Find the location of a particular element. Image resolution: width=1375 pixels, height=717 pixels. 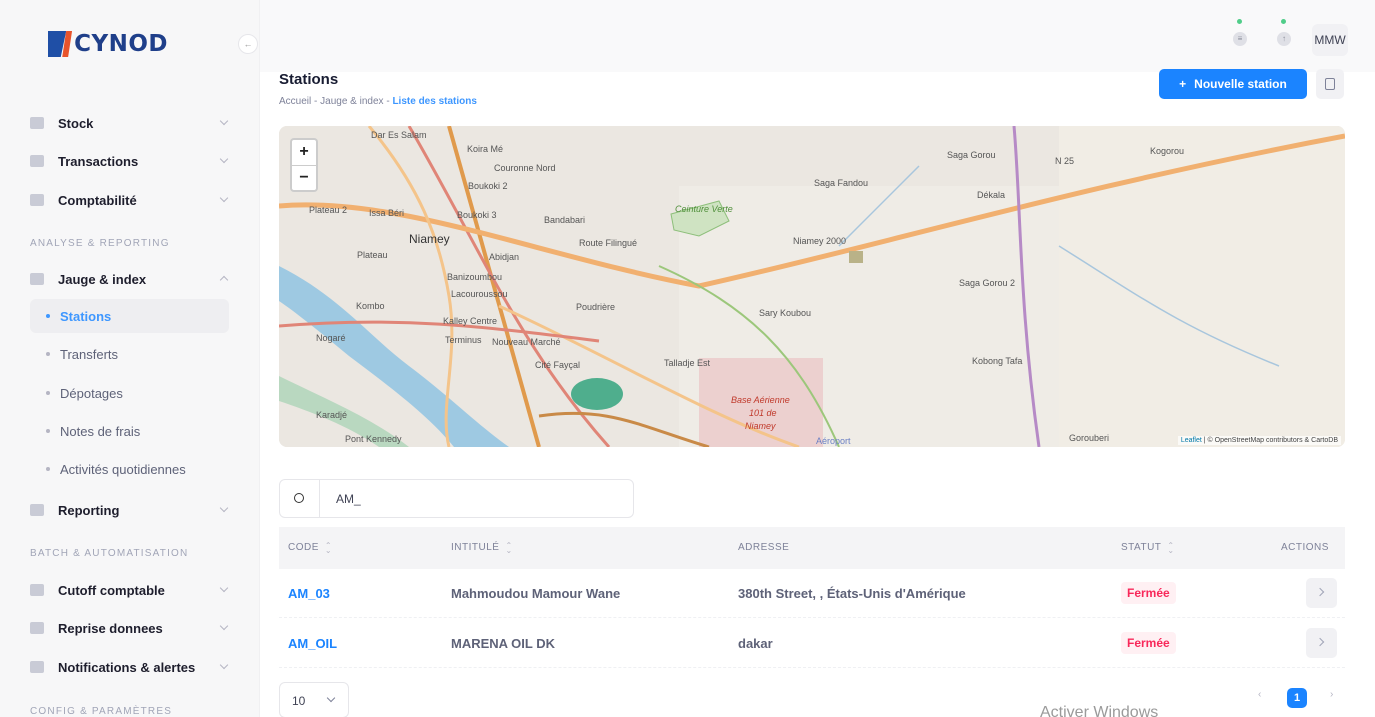

map-place-label: Niamey 2000 is located at coordinates (820, 241).